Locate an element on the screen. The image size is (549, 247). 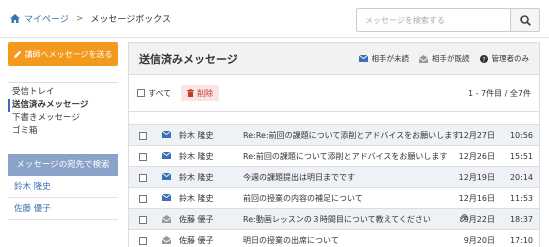
row-time: 10:56 is located at coordinates (521, 135).